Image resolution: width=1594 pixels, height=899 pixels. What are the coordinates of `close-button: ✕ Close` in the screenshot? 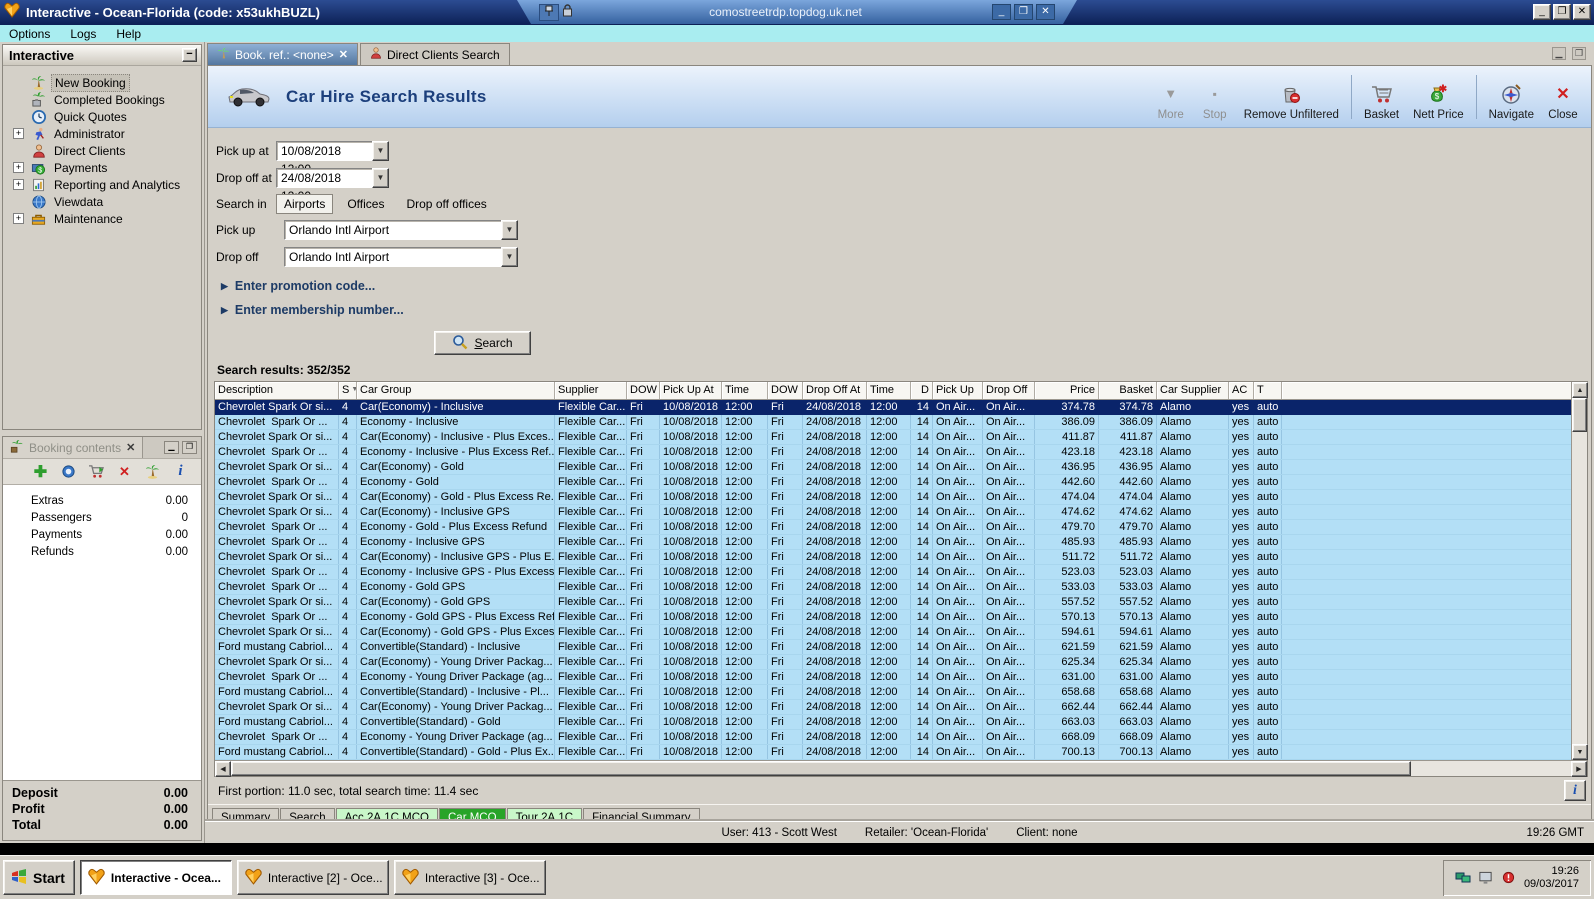 It's located at (1563, 97).